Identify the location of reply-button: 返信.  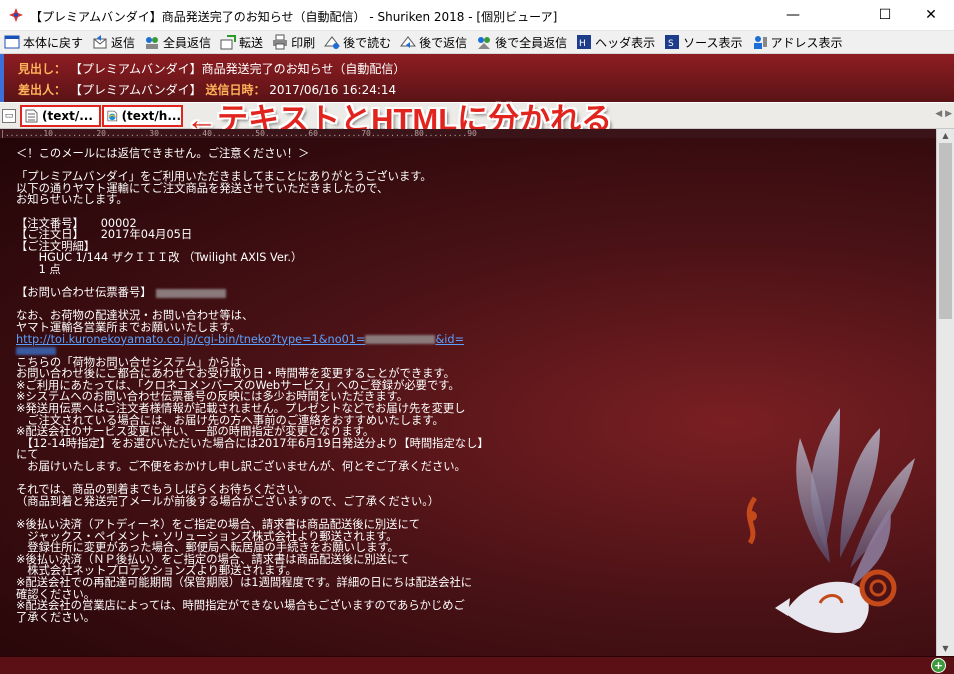
(114, 42).